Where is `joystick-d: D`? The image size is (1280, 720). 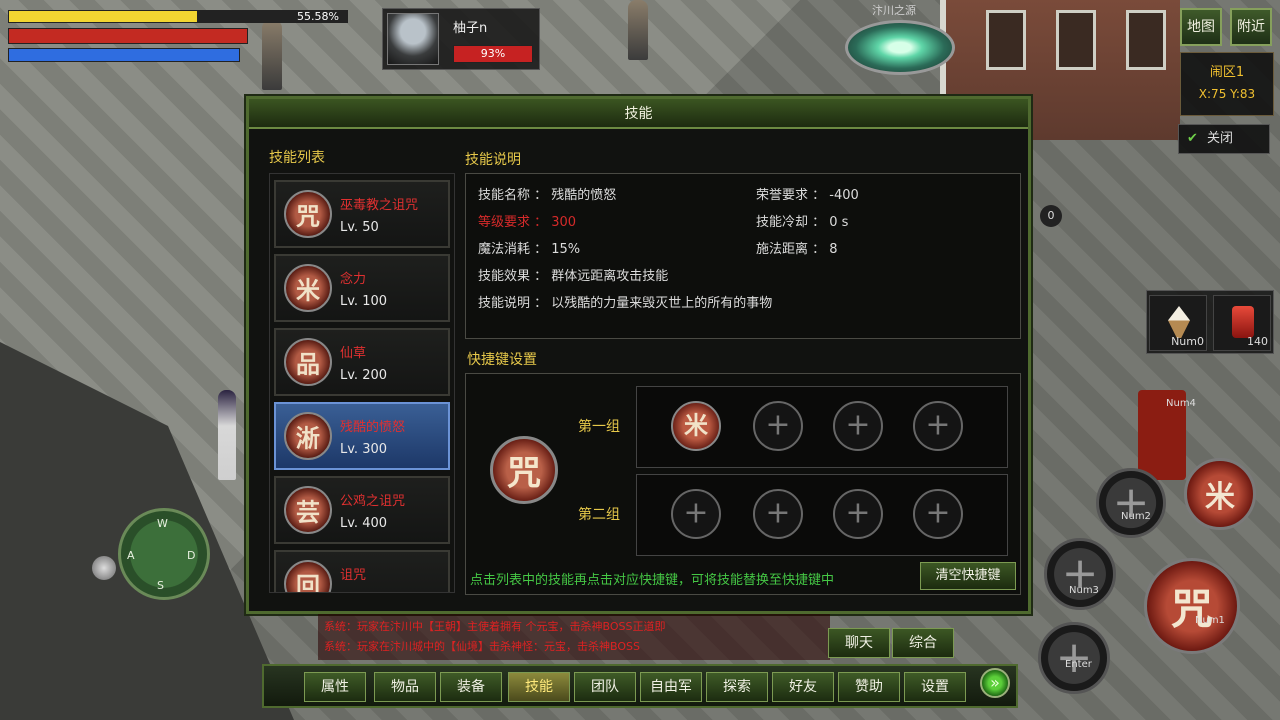 joystick-d: D is located at coordinates (191, 555).